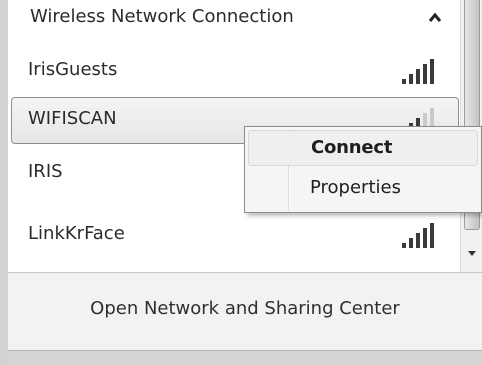  I want to click on menu-item-properties: Properties, so click(363, 189).